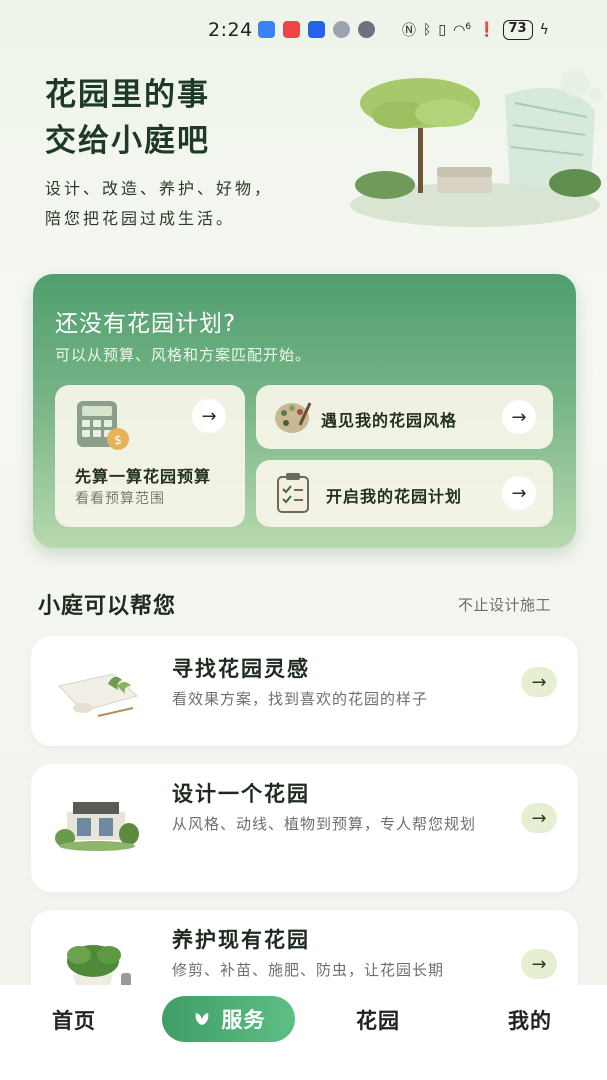 This screenshot has height=1080, width=607. I want to click on plan-label: 开启我的花园计划, so click(394, 496).